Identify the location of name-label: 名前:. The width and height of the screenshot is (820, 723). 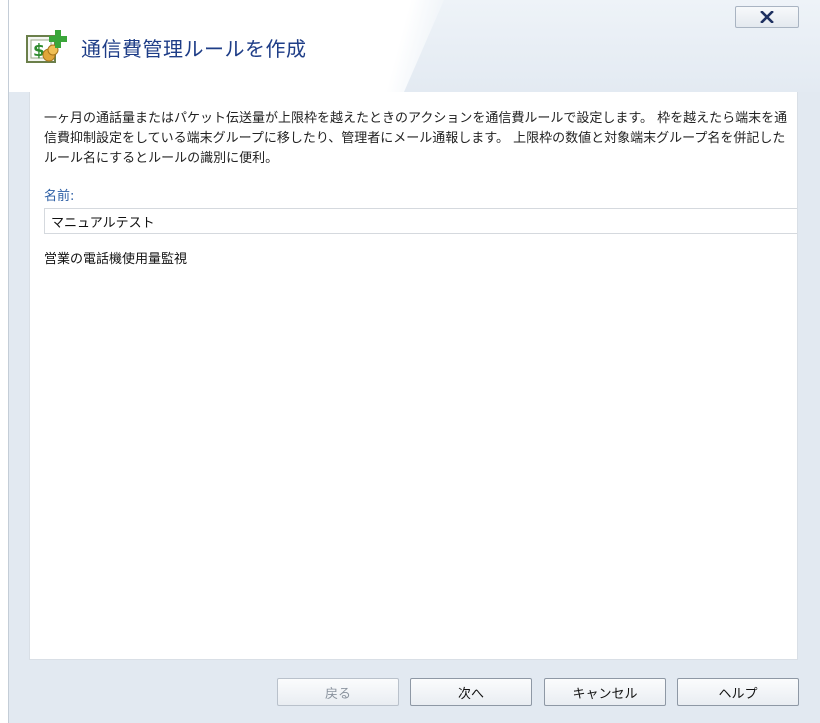
(59, 196).